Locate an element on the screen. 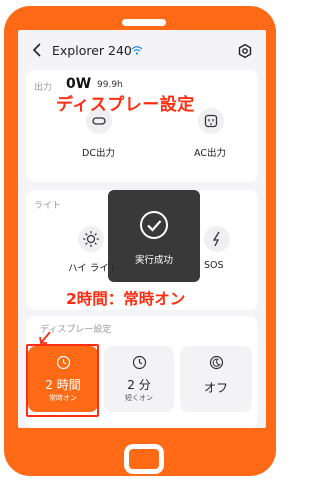 The width and height of the screenshot is (320, 480). app-header: Explorer 240 is located at coordinates (142, 50).